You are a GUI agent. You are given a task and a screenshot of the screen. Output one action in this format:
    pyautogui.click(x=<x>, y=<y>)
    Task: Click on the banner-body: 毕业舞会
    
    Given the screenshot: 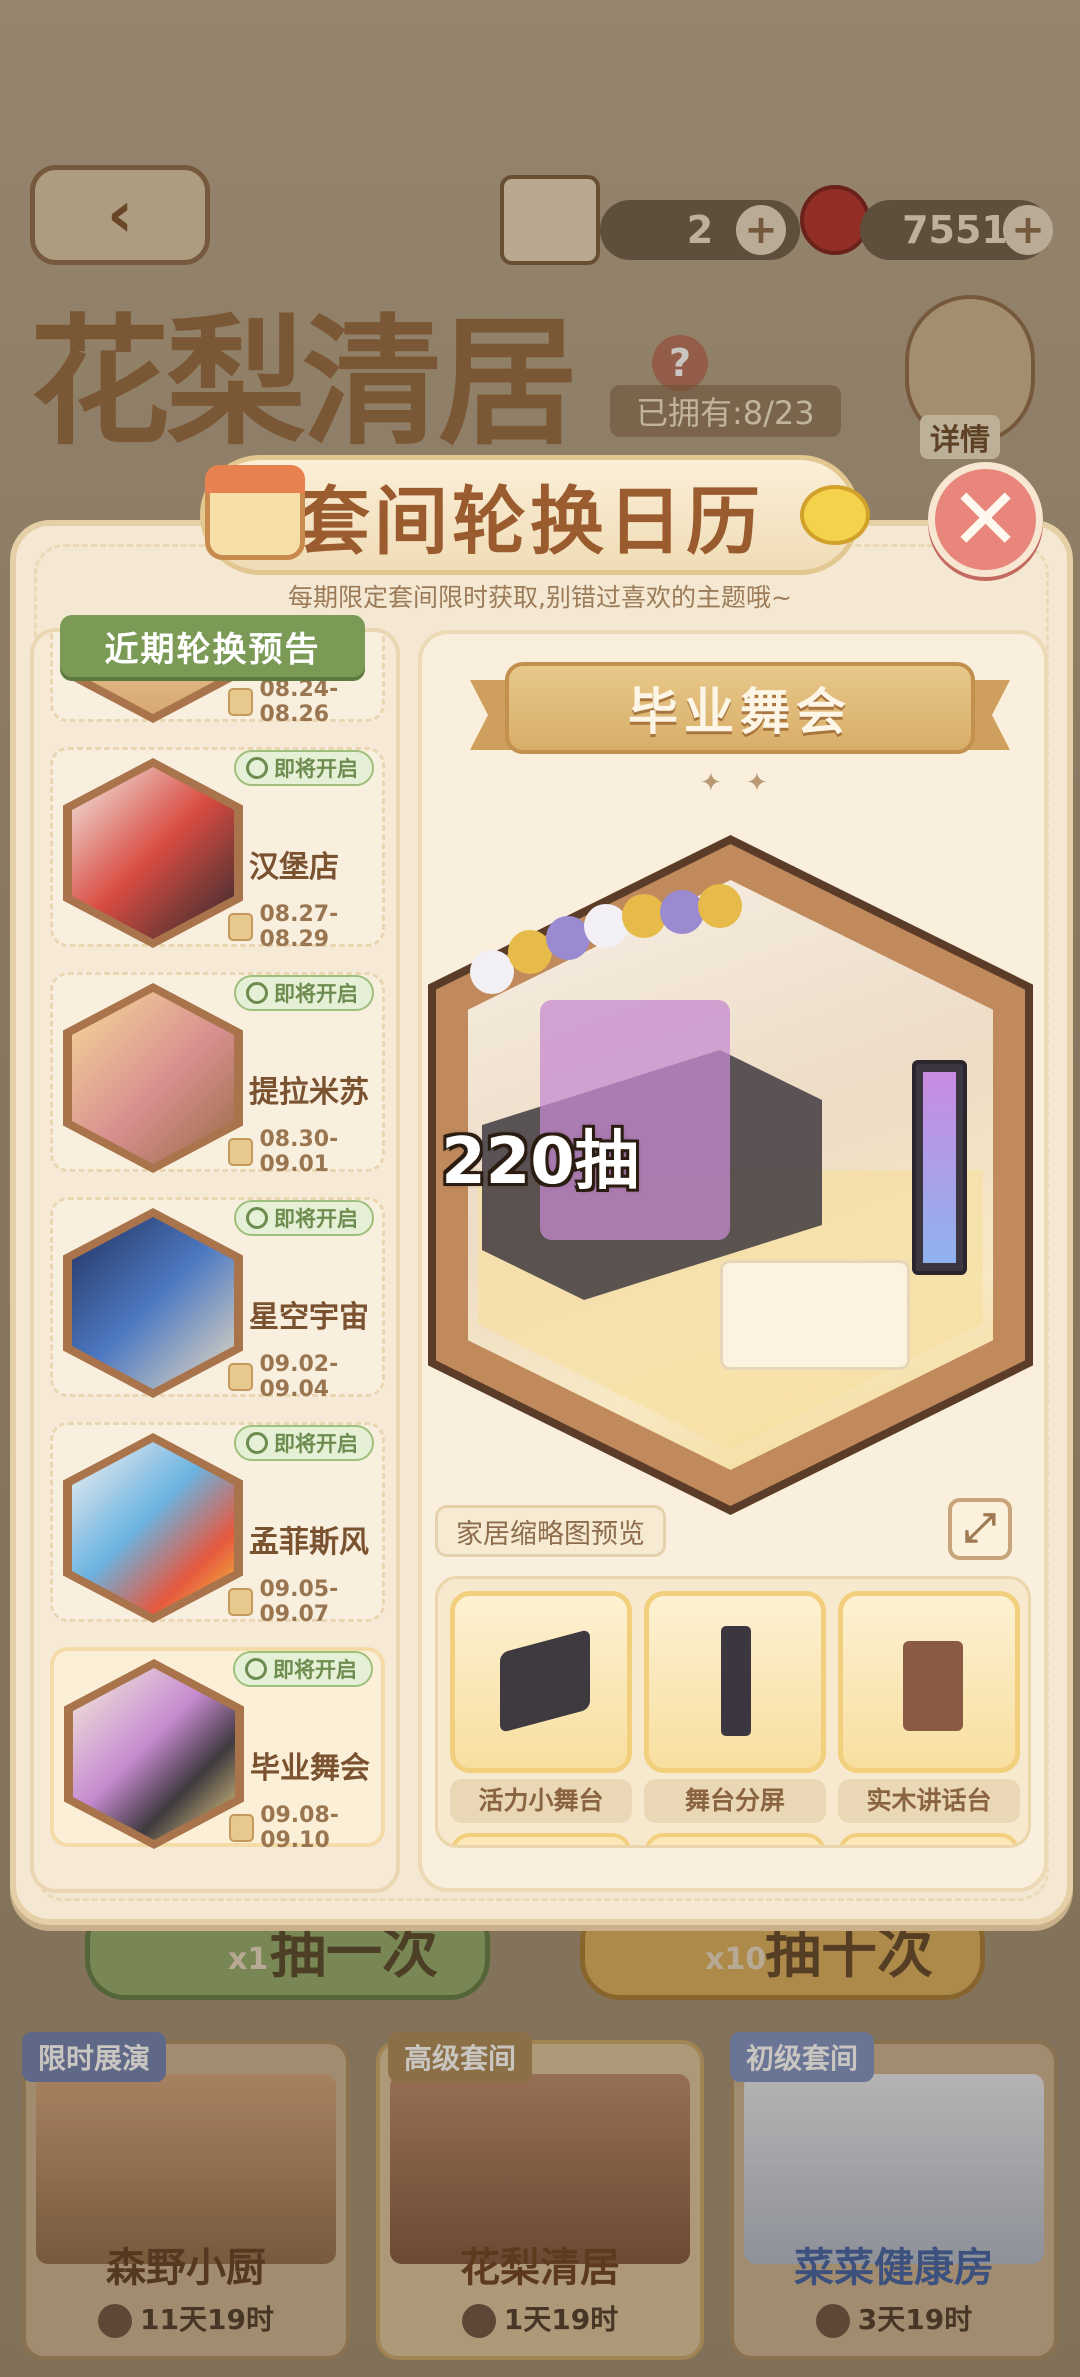 What is the action you would take?
    pyautogui.click(x=740, y=708)
    